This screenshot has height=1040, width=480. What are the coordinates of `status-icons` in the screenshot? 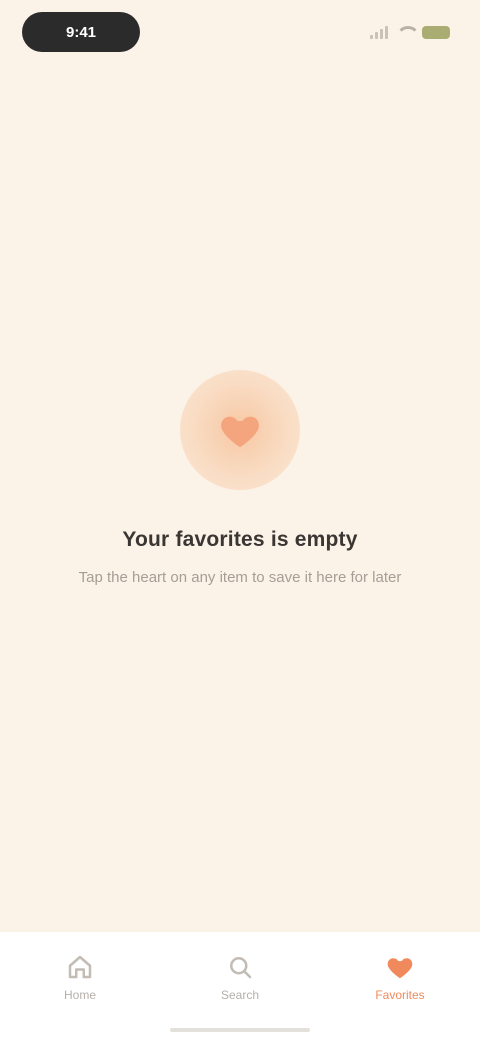 It's located at (410, 32).